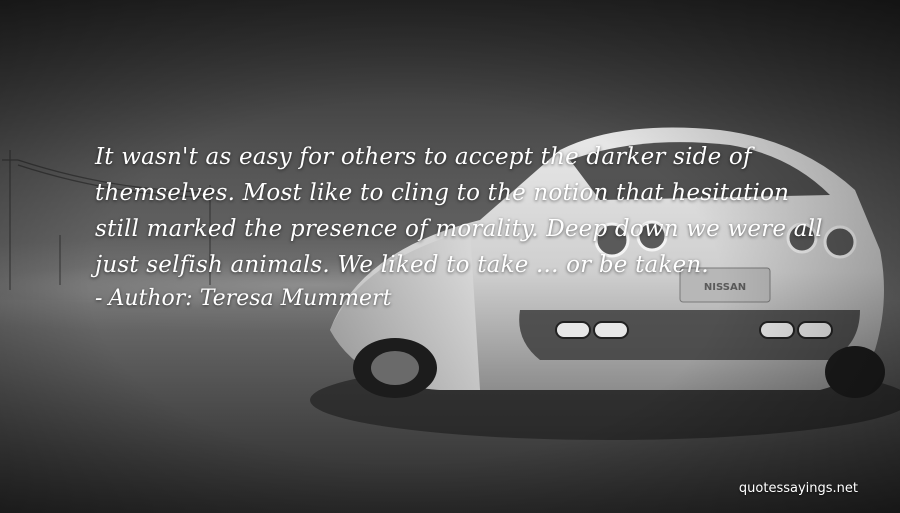 The image size is (900, 513). I want to click on car-badge: NISSAN, so click(725, 287).